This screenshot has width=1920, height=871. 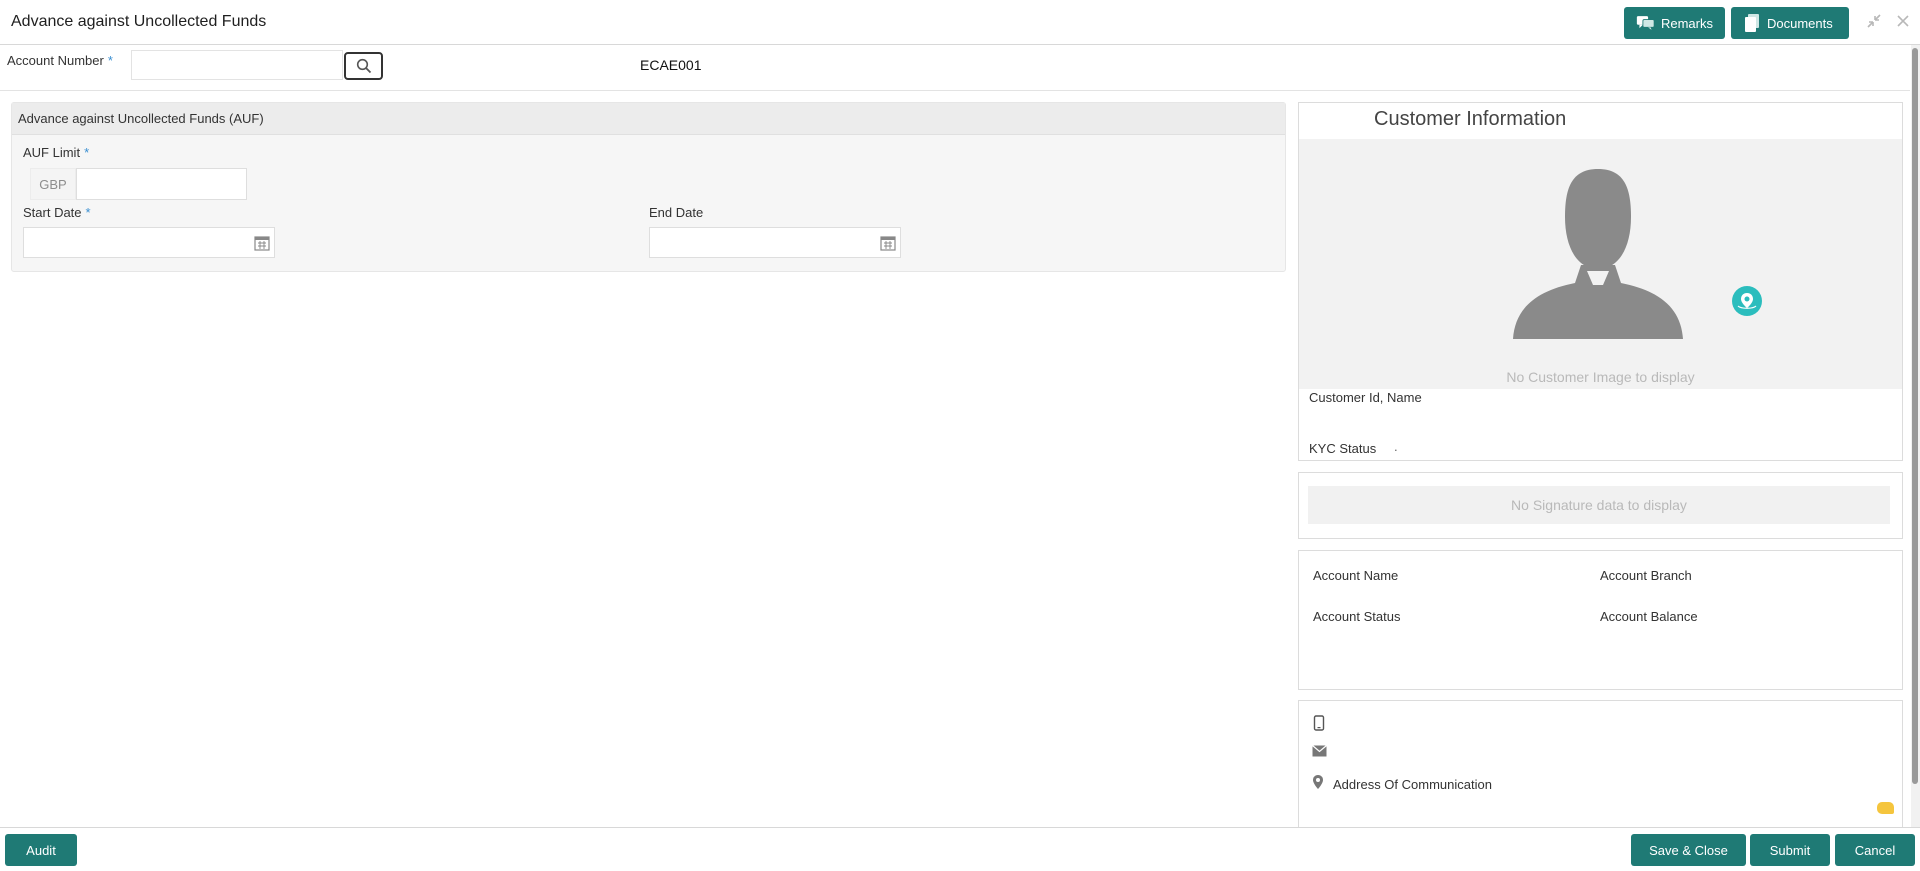 What do you see at coordinates (1747, 301) in the screenshot?
I see `teal-badge-icon` at bounding box center [1747, 301].